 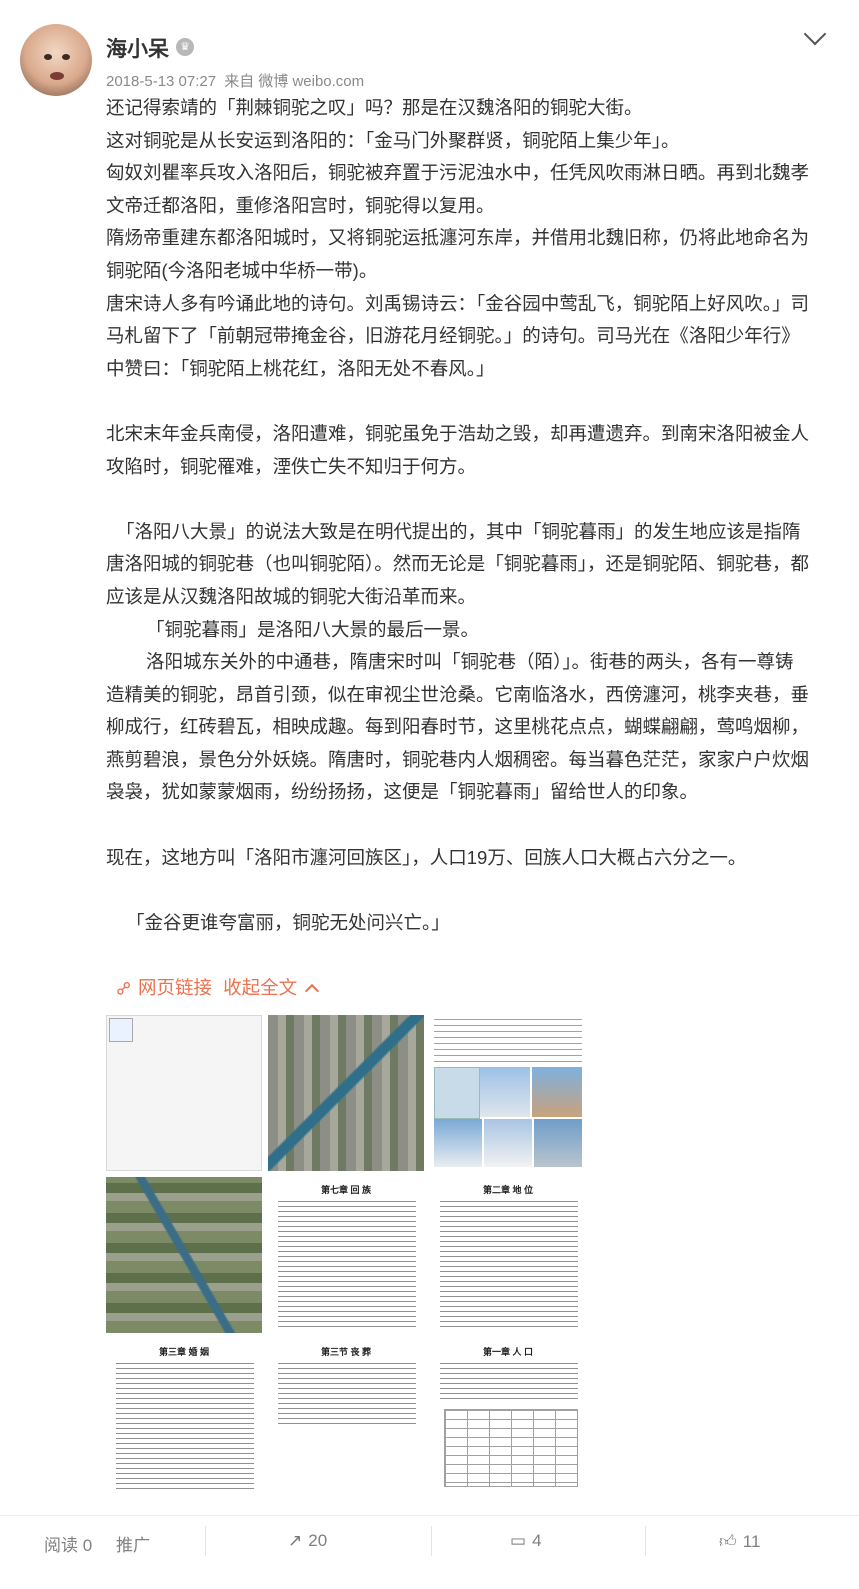 What do you see at coordinates (61, 1545) in the screenshot?
I see `read-label: 阅读` at bounding box center [61, 1545].